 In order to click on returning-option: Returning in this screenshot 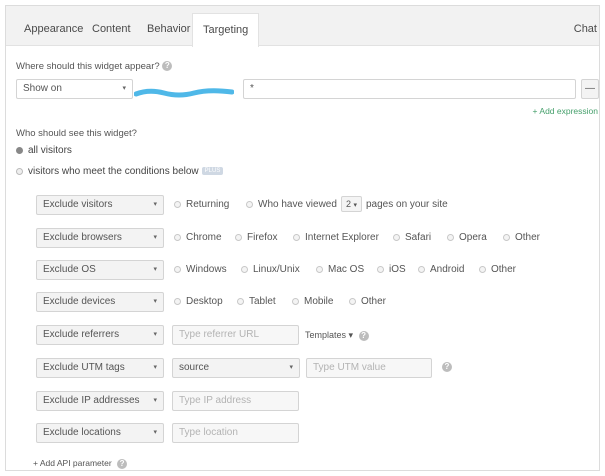, I will do `click(201, 205)`.